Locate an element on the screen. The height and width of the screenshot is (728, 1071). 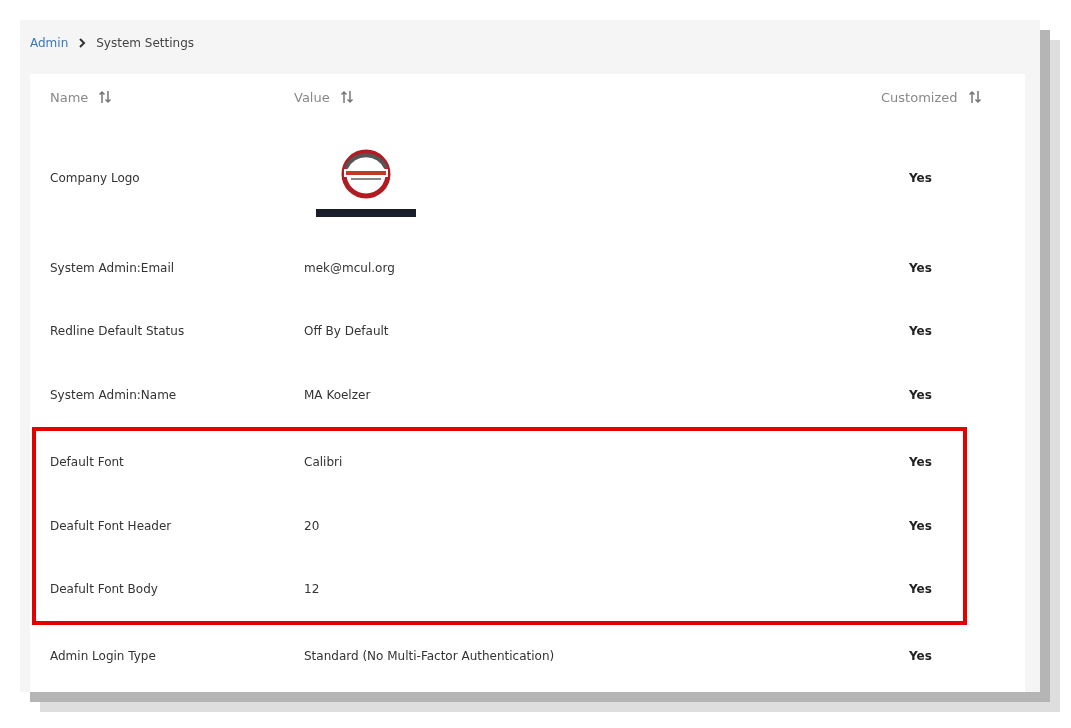
setting-value: Standard (No Multi-Factor Authentication) is located at coordinates (429, 656).